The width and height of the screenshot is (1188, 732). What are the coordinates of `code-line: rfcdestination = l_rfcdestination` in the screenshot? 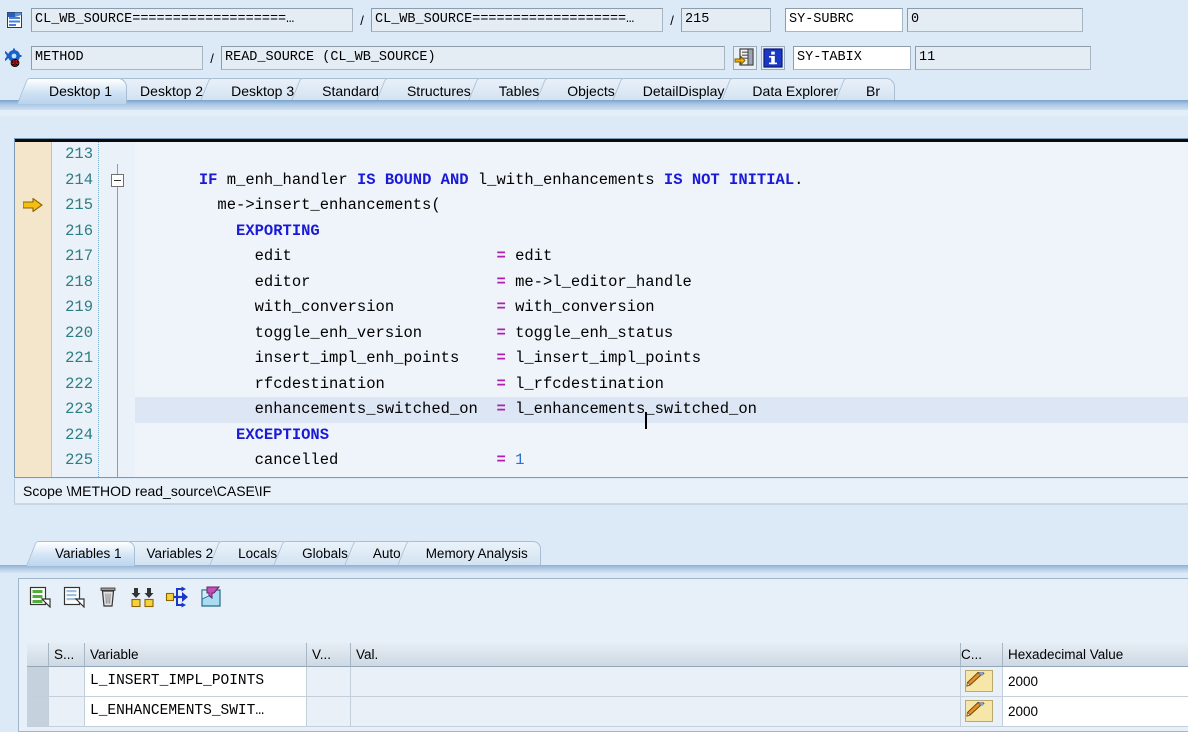 It's located at (661, 385).